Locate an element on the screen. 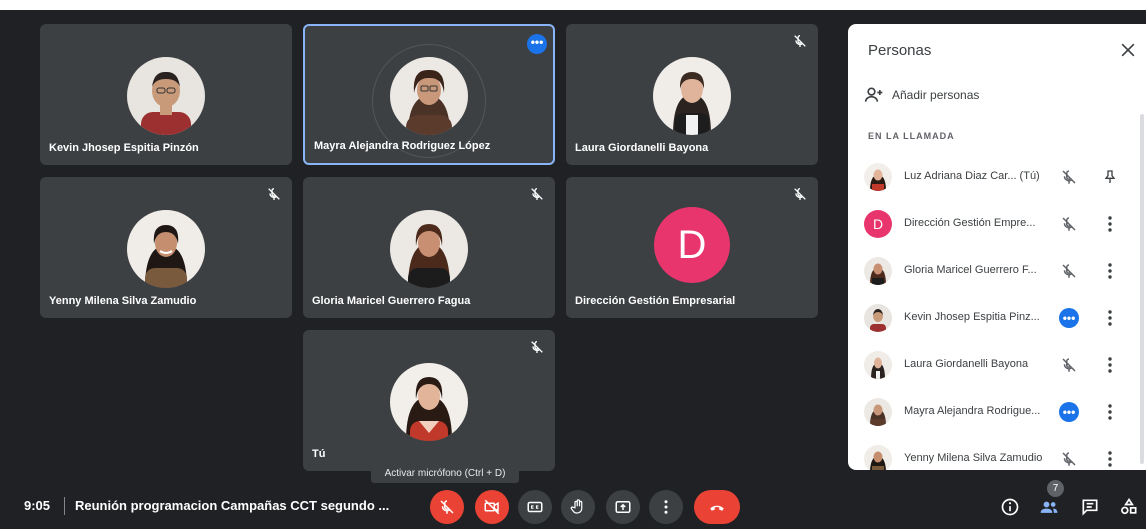 This screenshot has width=1146, height=529. people-icon is located at coordinates (1049, 507).